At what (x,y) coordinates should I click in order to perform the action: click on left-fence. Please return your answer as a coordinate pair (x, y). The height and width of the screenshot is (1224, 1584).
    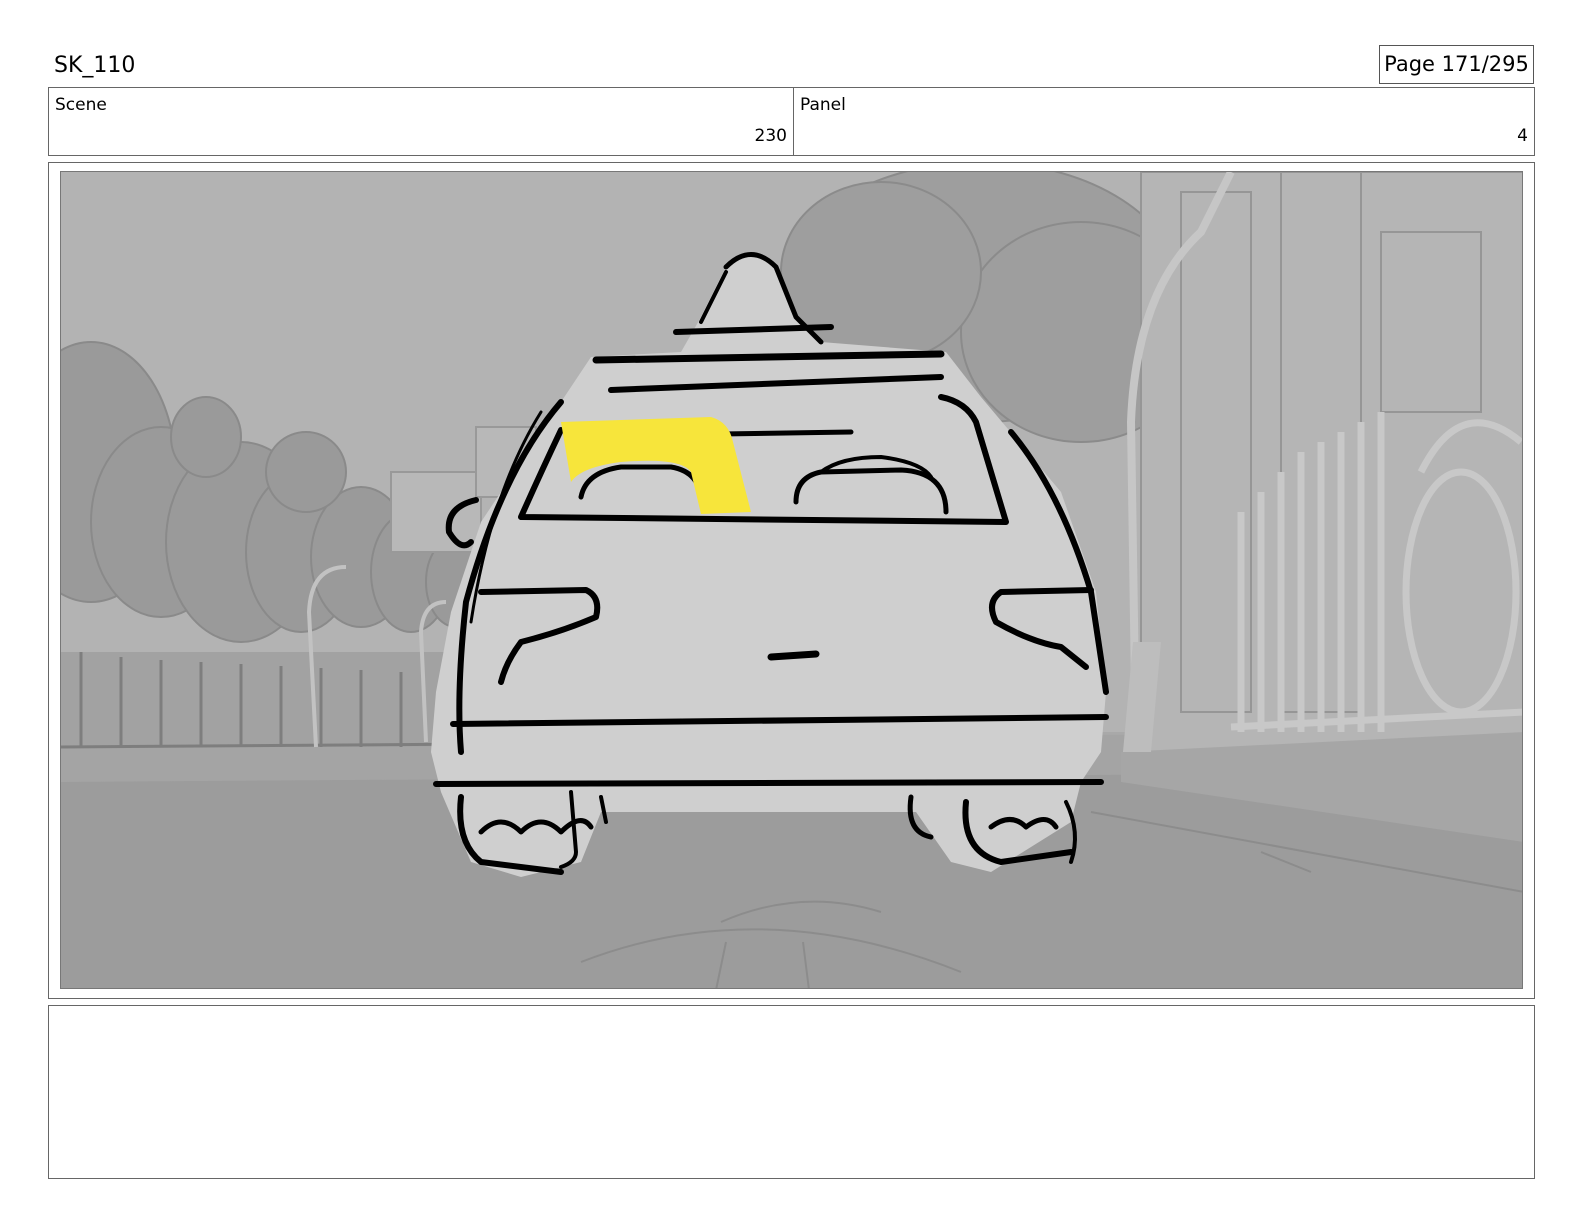
    Looking at the image, I should click on (271, 700).